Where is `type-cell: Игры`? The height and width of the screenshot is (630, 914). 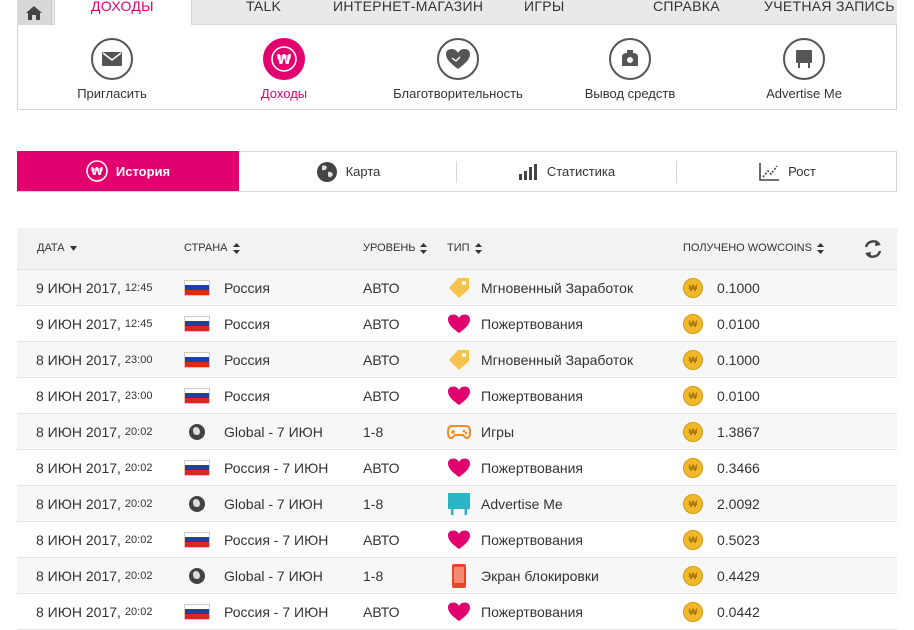
type-cell: Игры is located at coordinates (497, 431).